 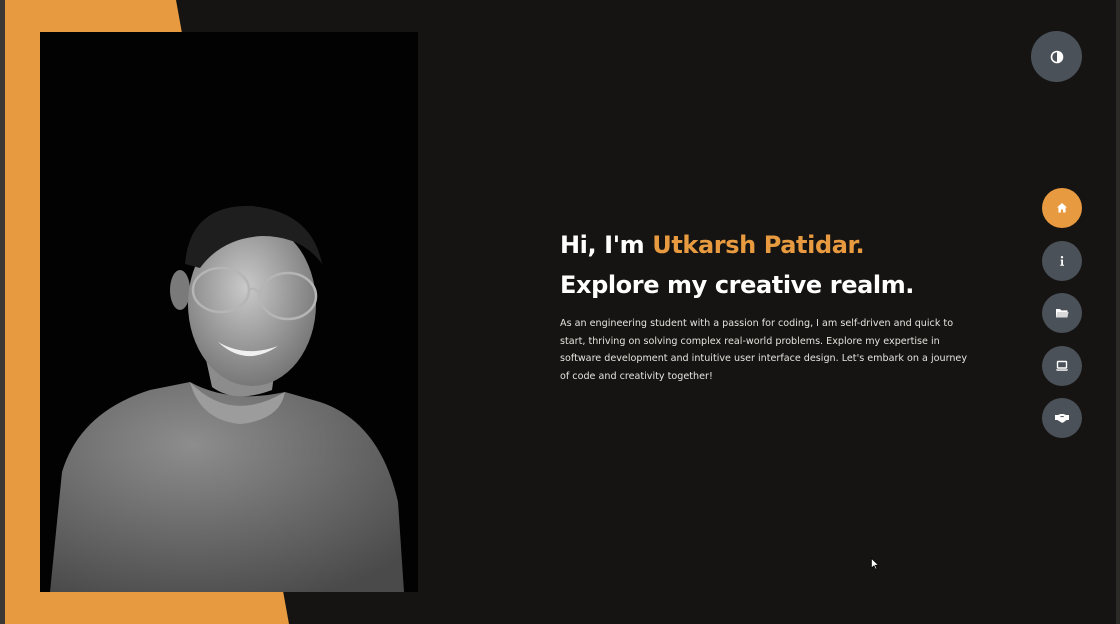 I want to click on nav-home-button, so click(x=1062, y=208).